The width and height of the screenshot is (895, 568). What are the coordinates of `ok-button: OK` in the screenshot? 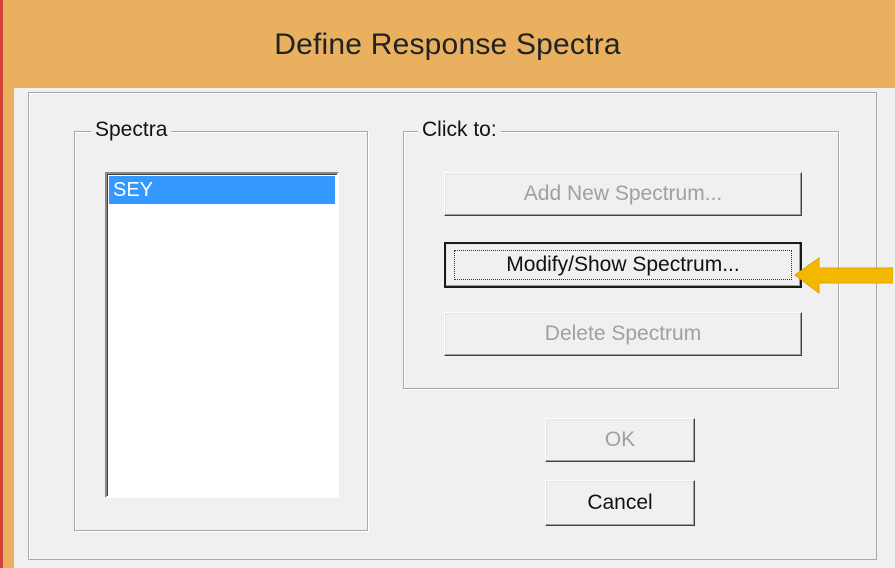 It's located at (620, 440).